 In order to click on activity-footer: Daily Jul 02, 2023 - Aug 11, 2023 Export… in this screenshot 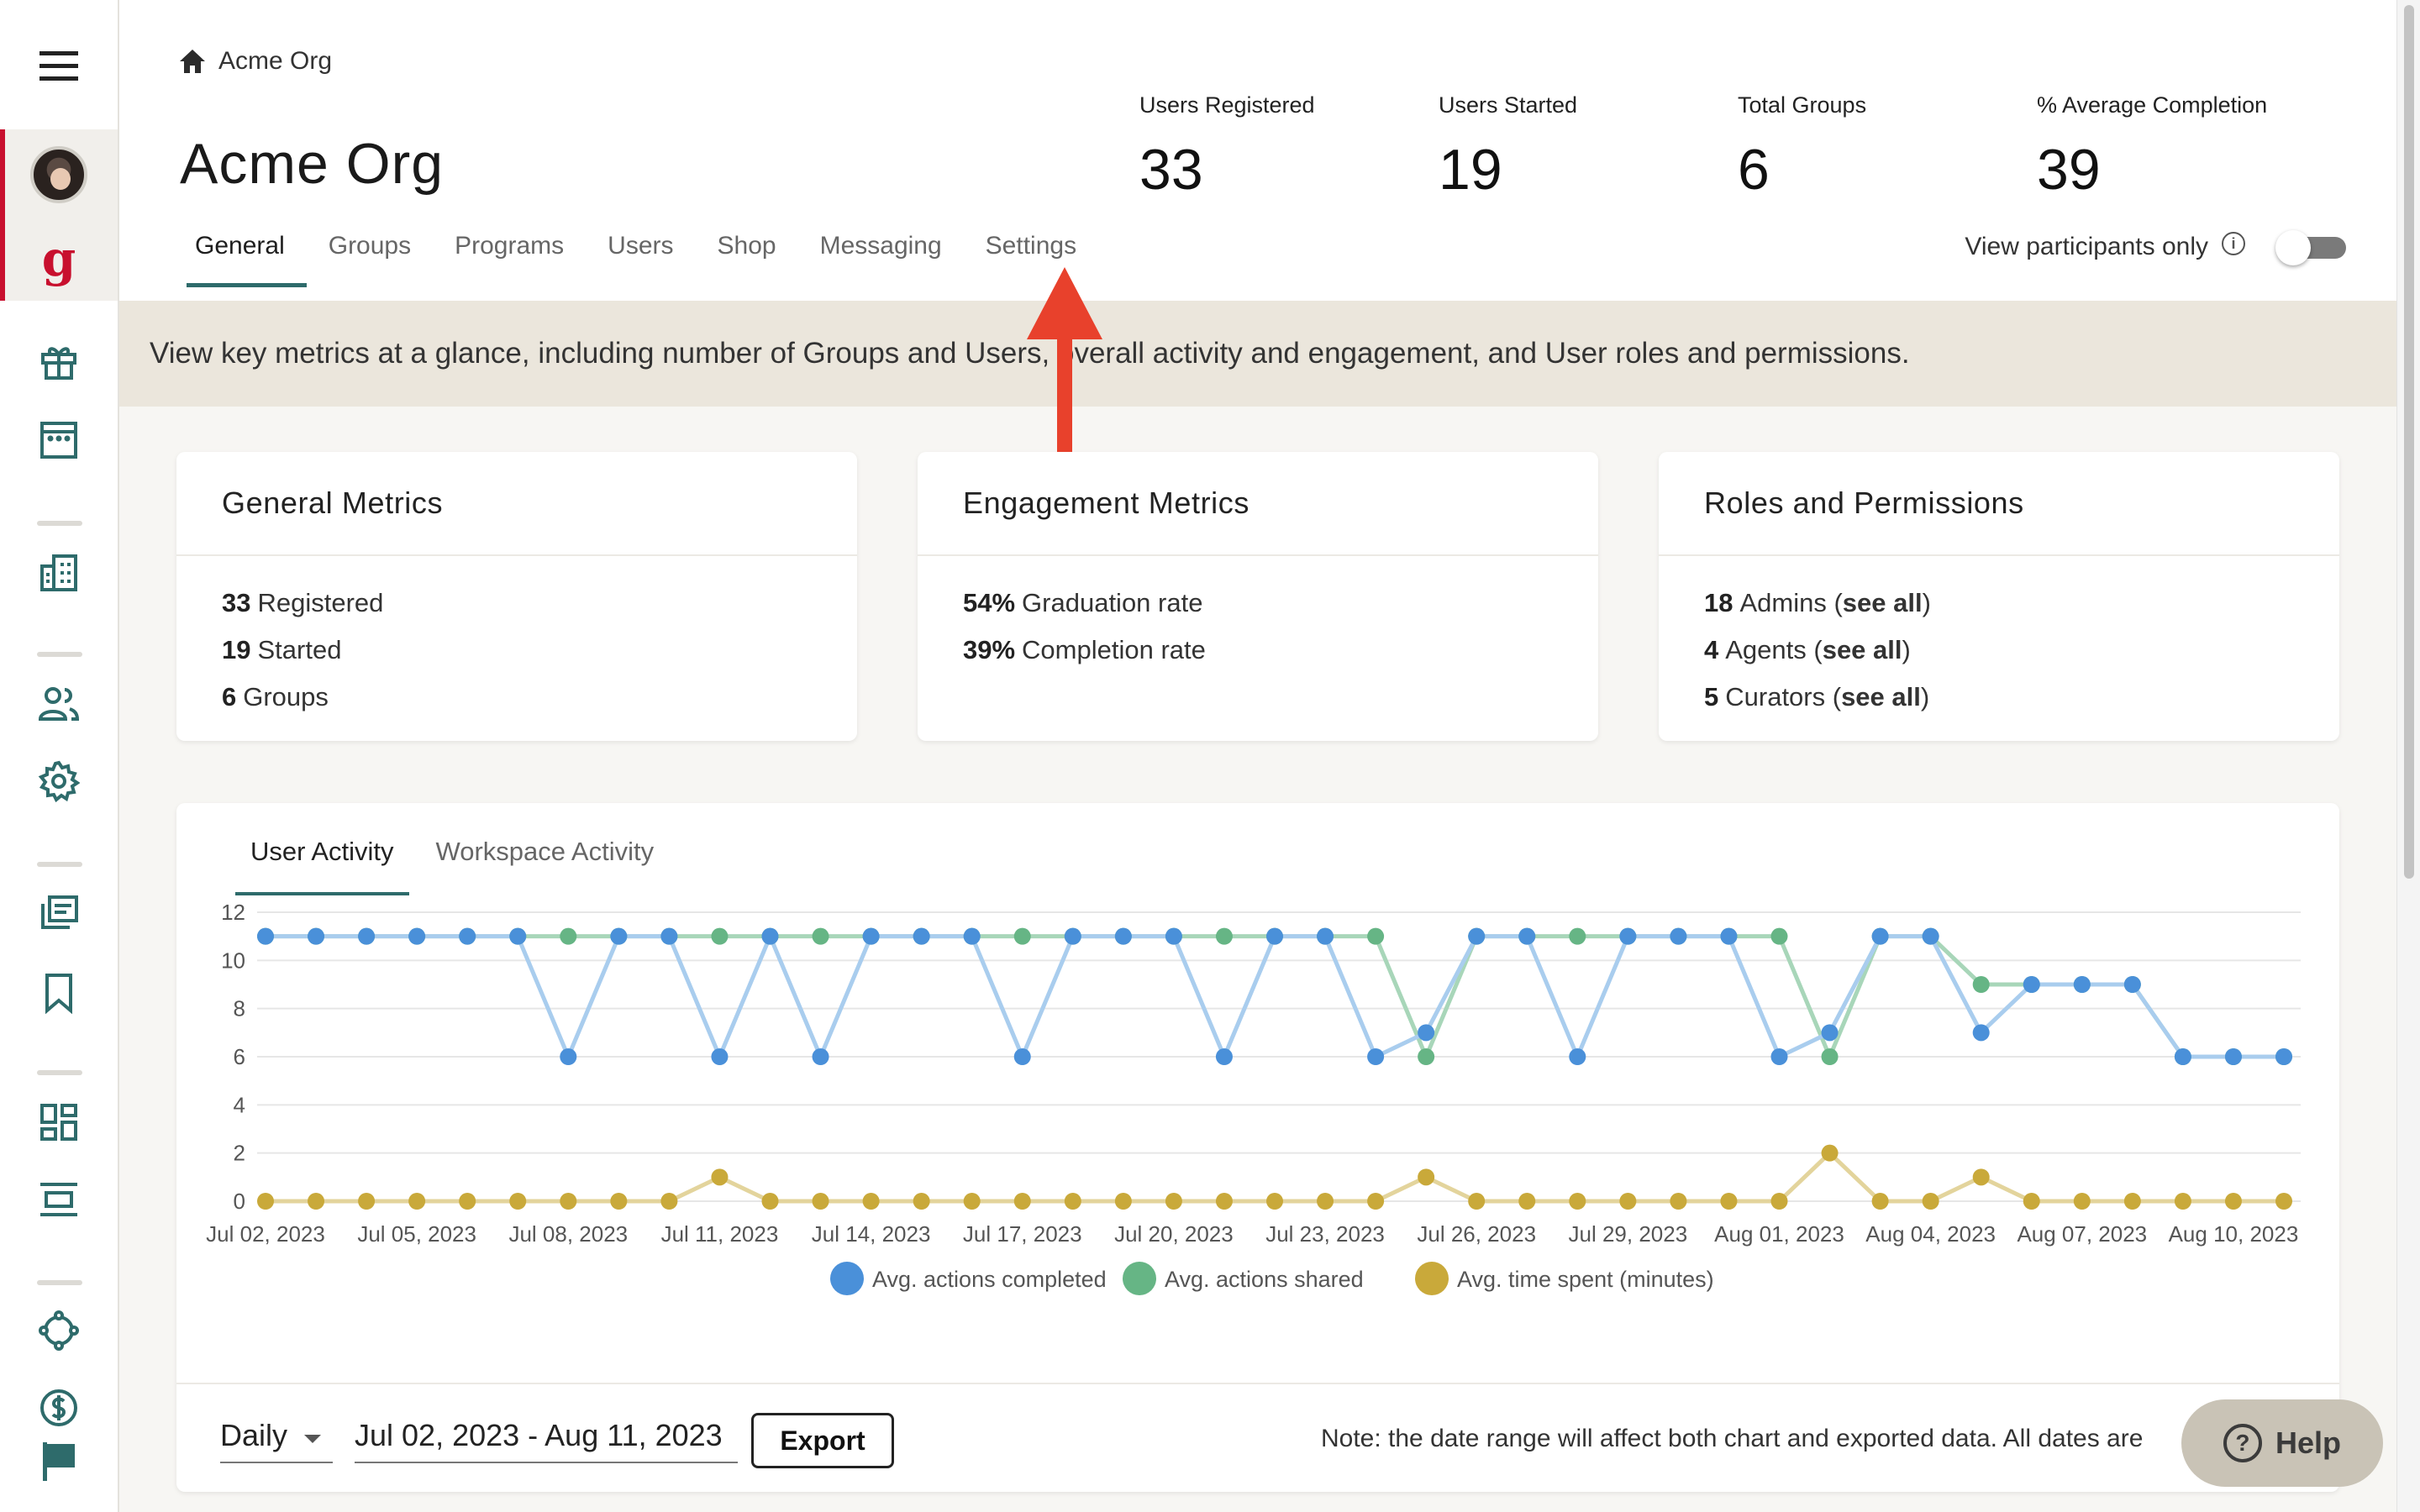, I will do `click(1257, 1437)`.